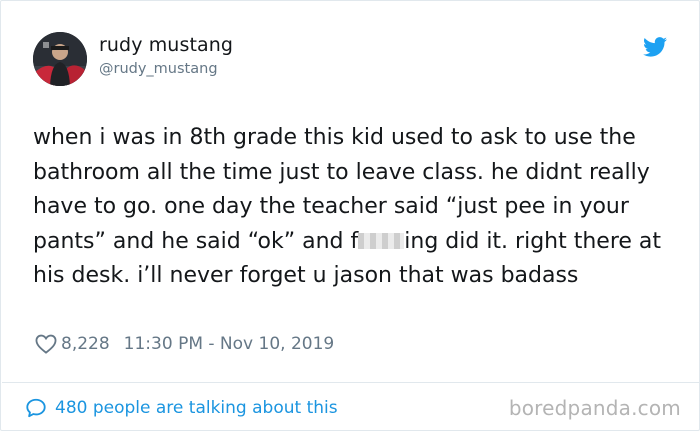 The height and width of the screenshot is (431, 700). I want to click on talking-about-text: 480 people are talking about this, so click(196, 408).